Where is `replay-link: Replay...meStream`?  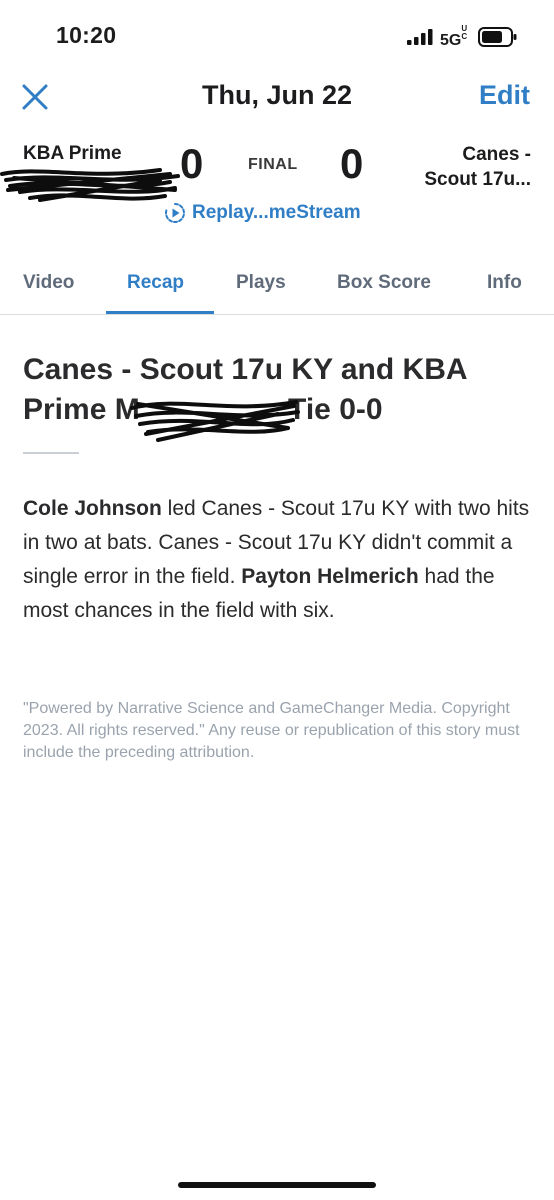 replay-link: Replay...meStream is located at coordinates (262, 213).